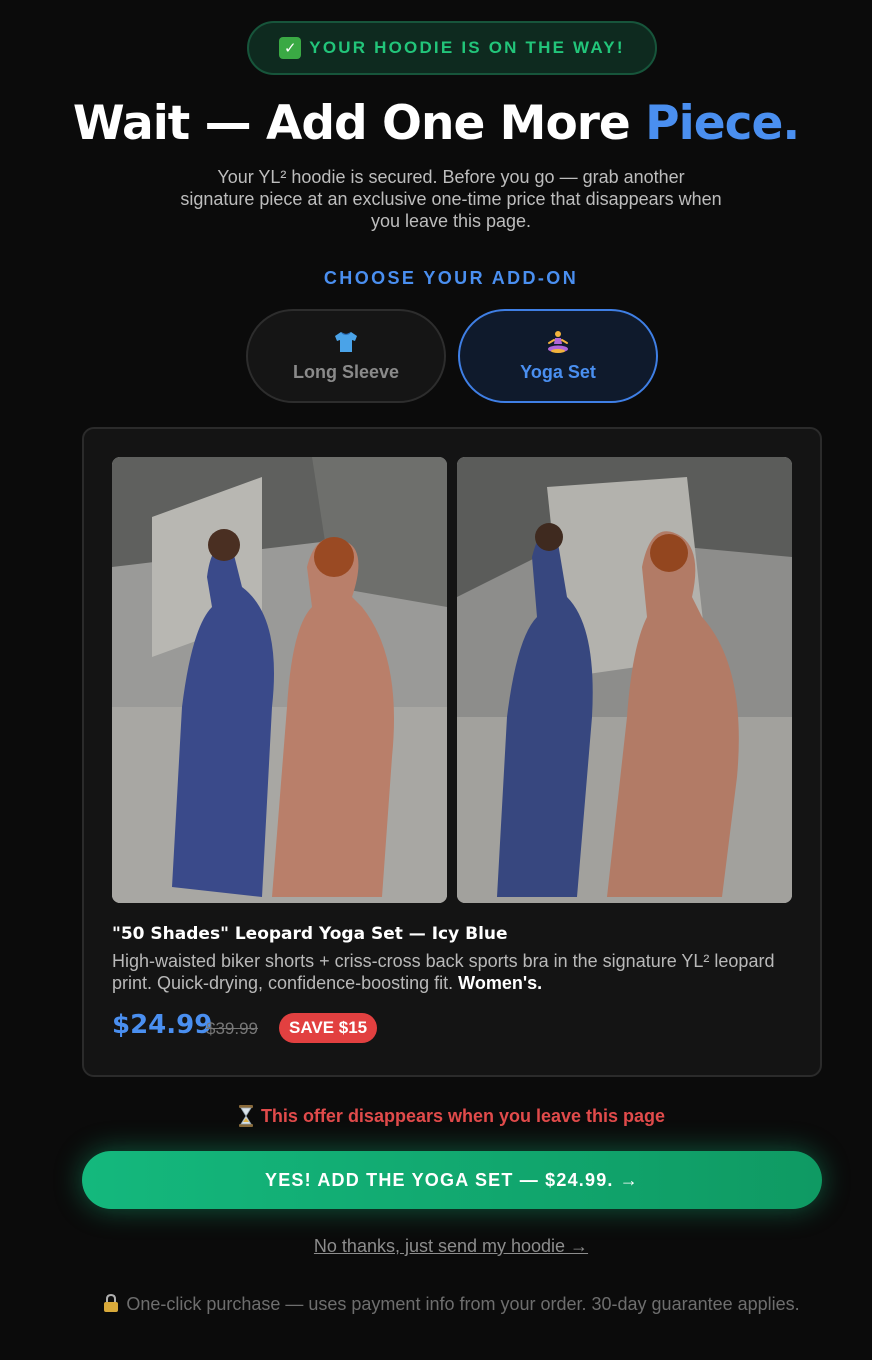  I want to click on original-price: $39.99, so click(232, 1028).